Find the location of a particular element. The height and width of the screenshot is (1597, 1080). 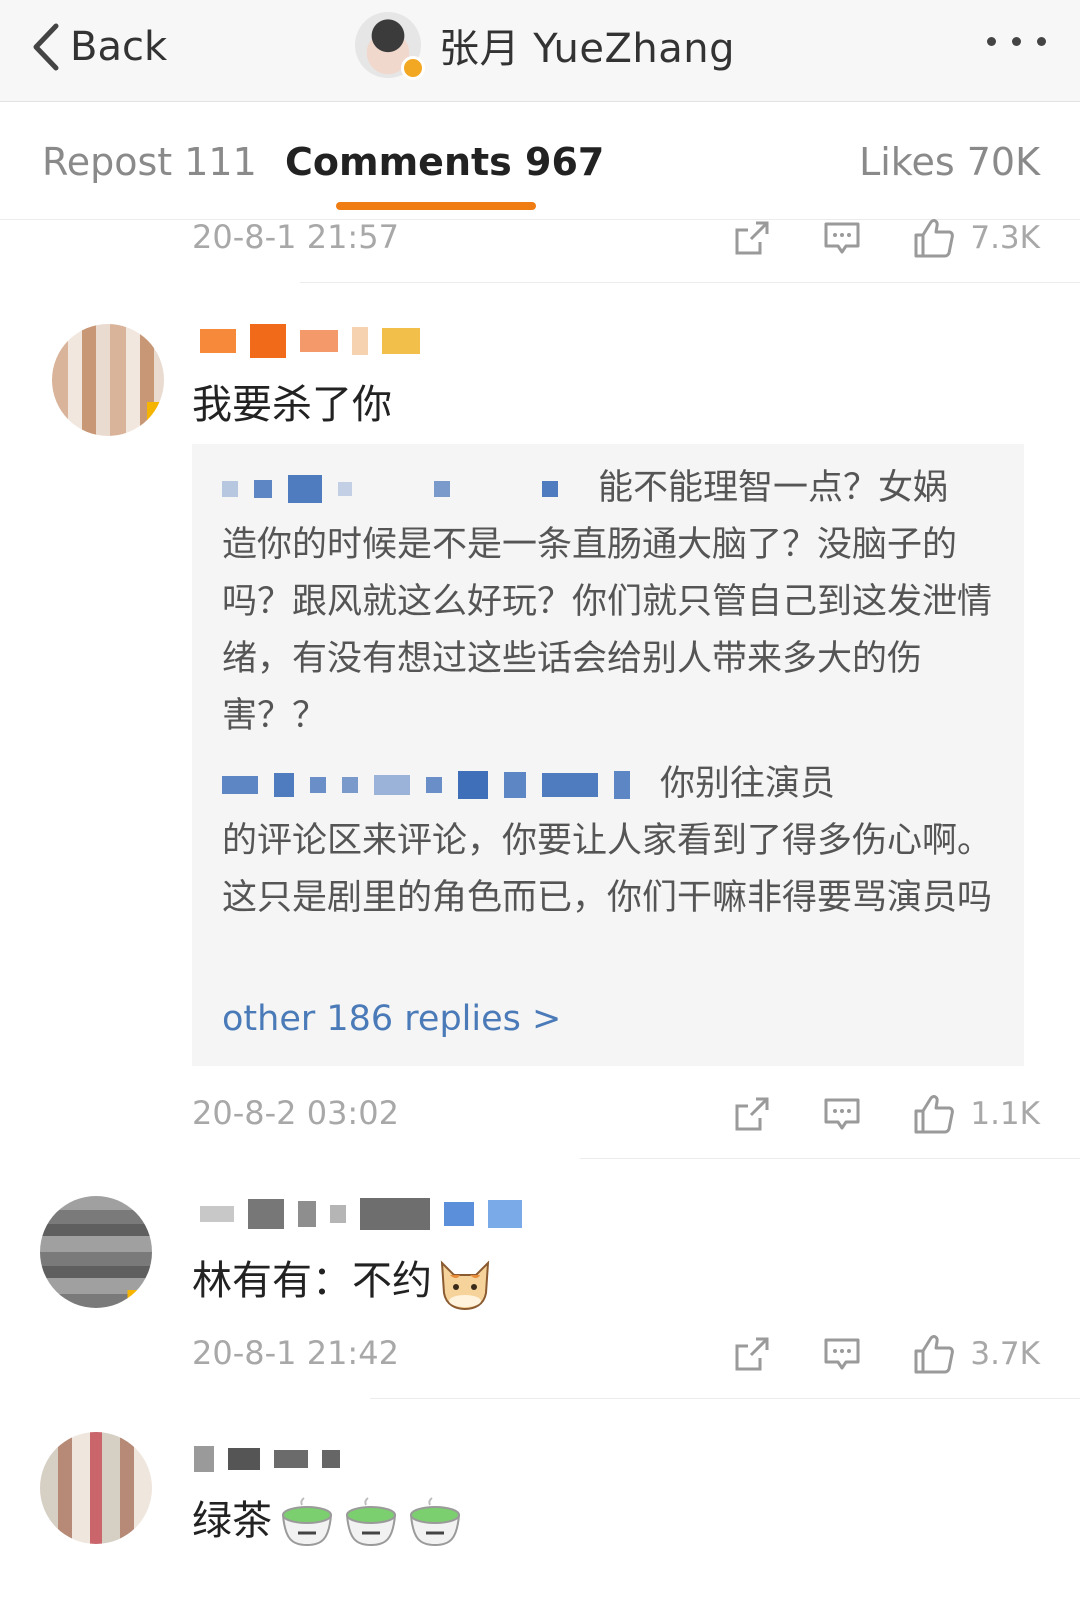

comment-text: 林有有：不约 is located at coordinates (343, 1279).